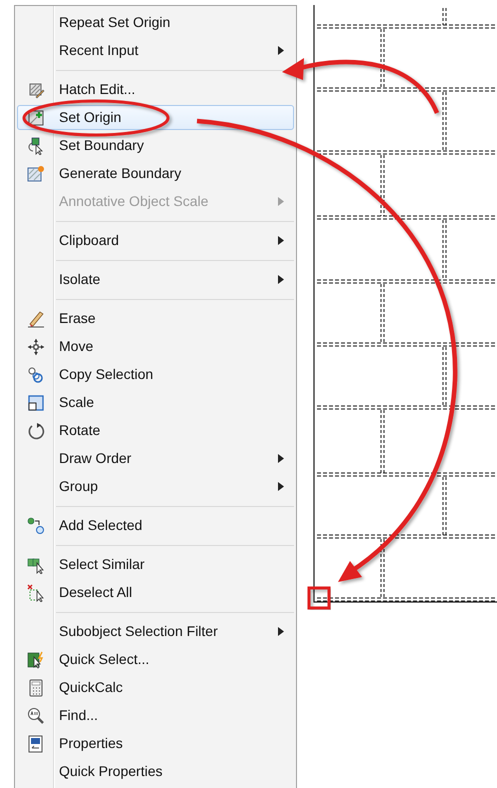  I want to click on menu-item: Scale, so click(155, 402).